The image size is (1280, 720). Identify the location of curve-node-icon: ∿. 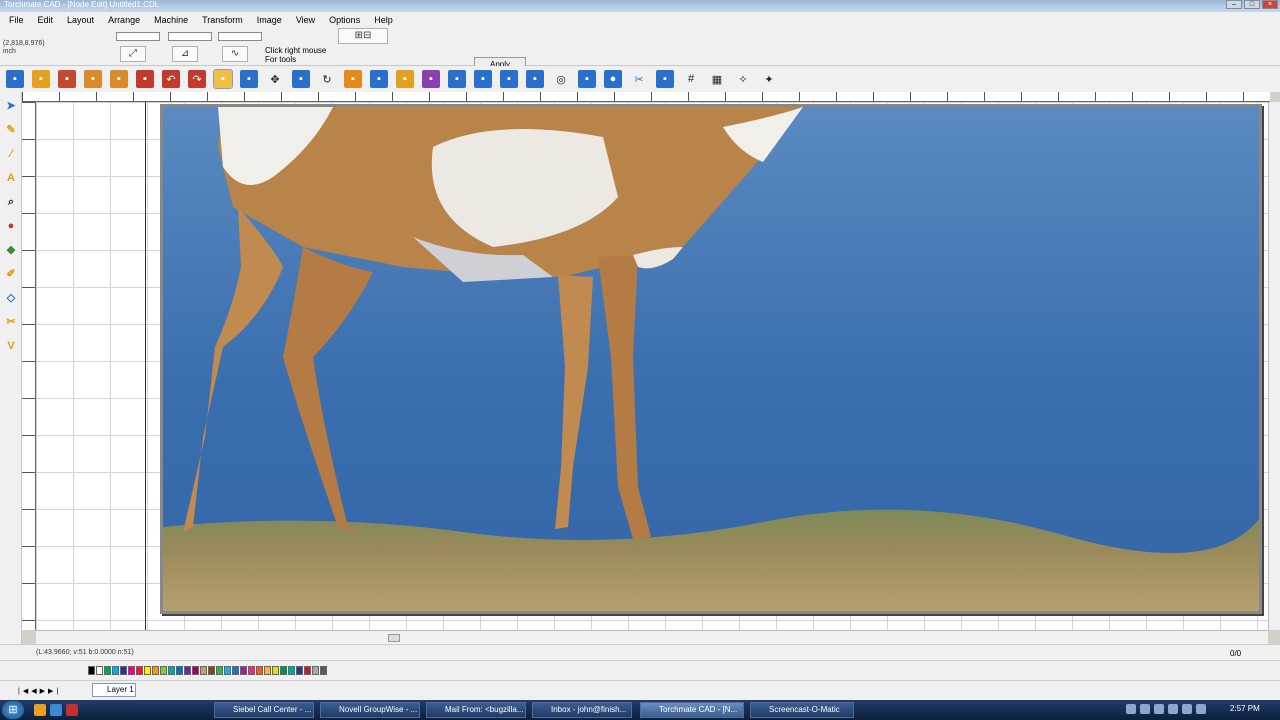
(235, 54).